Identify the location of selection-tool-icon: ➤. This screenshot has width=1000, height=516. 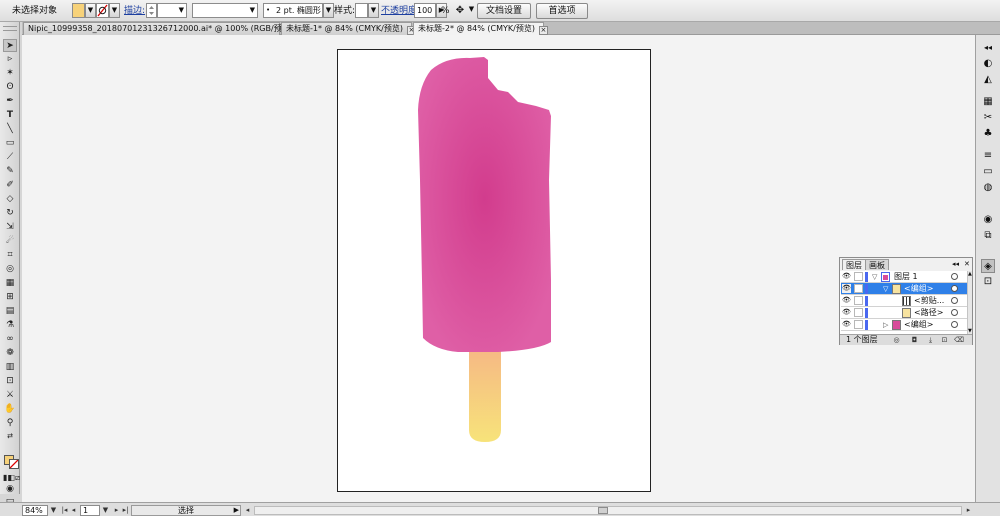
(10, 45).